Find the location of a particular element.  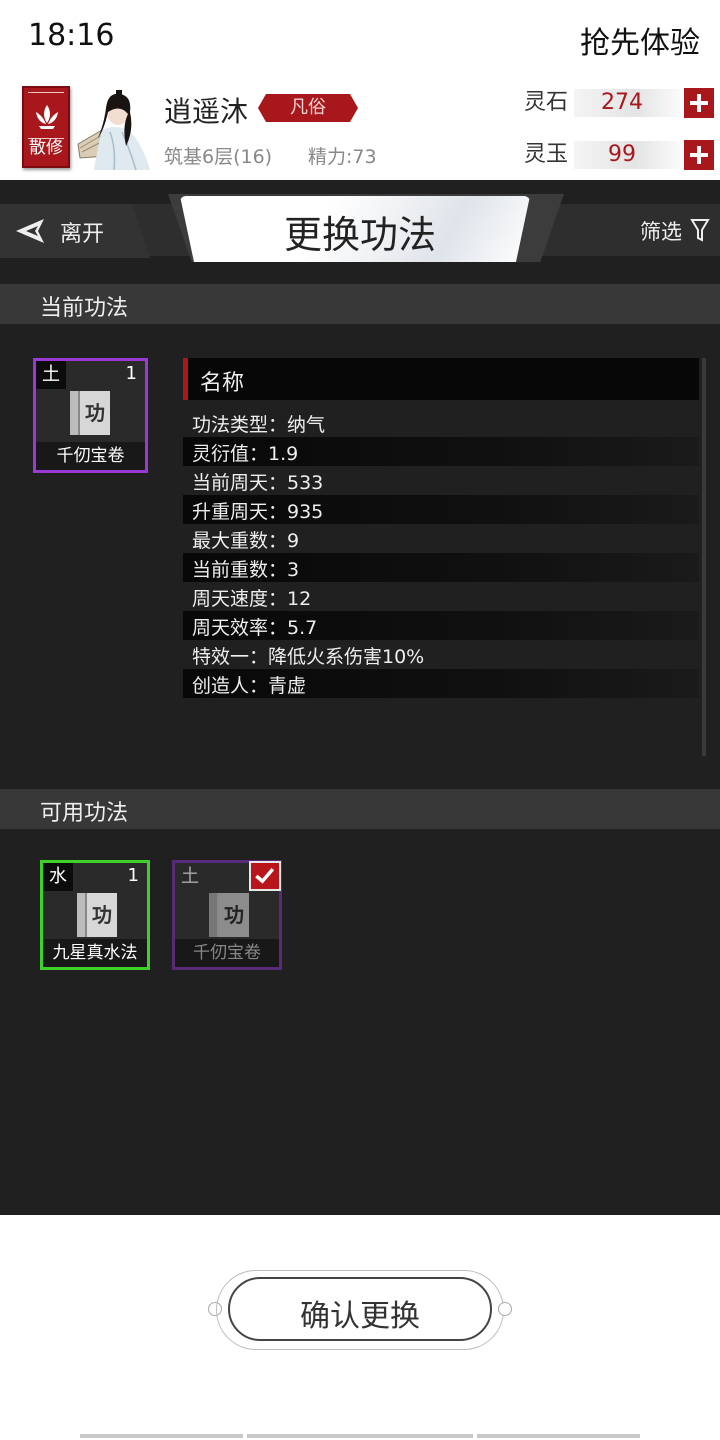

rank-tag: 凡俗 is located at coordinates (308, 108).